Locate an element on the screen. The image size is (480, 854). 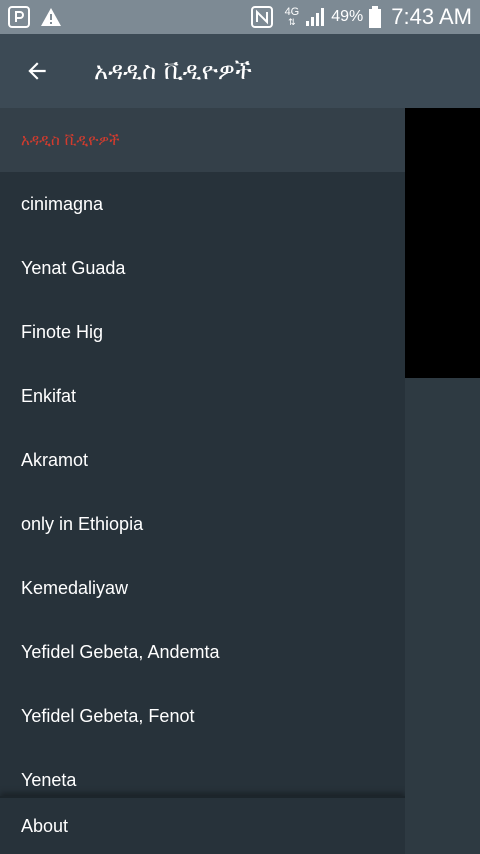
content-area is located at coordinates (442, 616).